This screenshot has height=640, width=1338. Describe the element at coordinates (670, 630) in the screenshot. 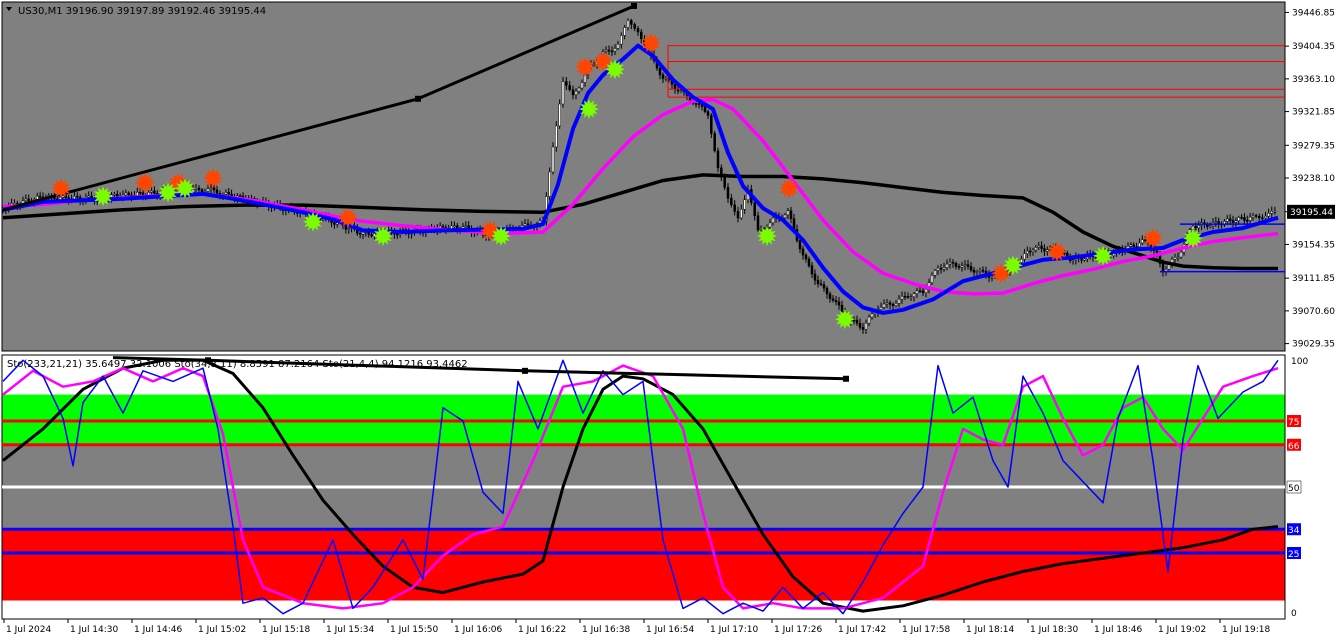

I see `time-tick-label: 1 Jul 16:54` at that location.